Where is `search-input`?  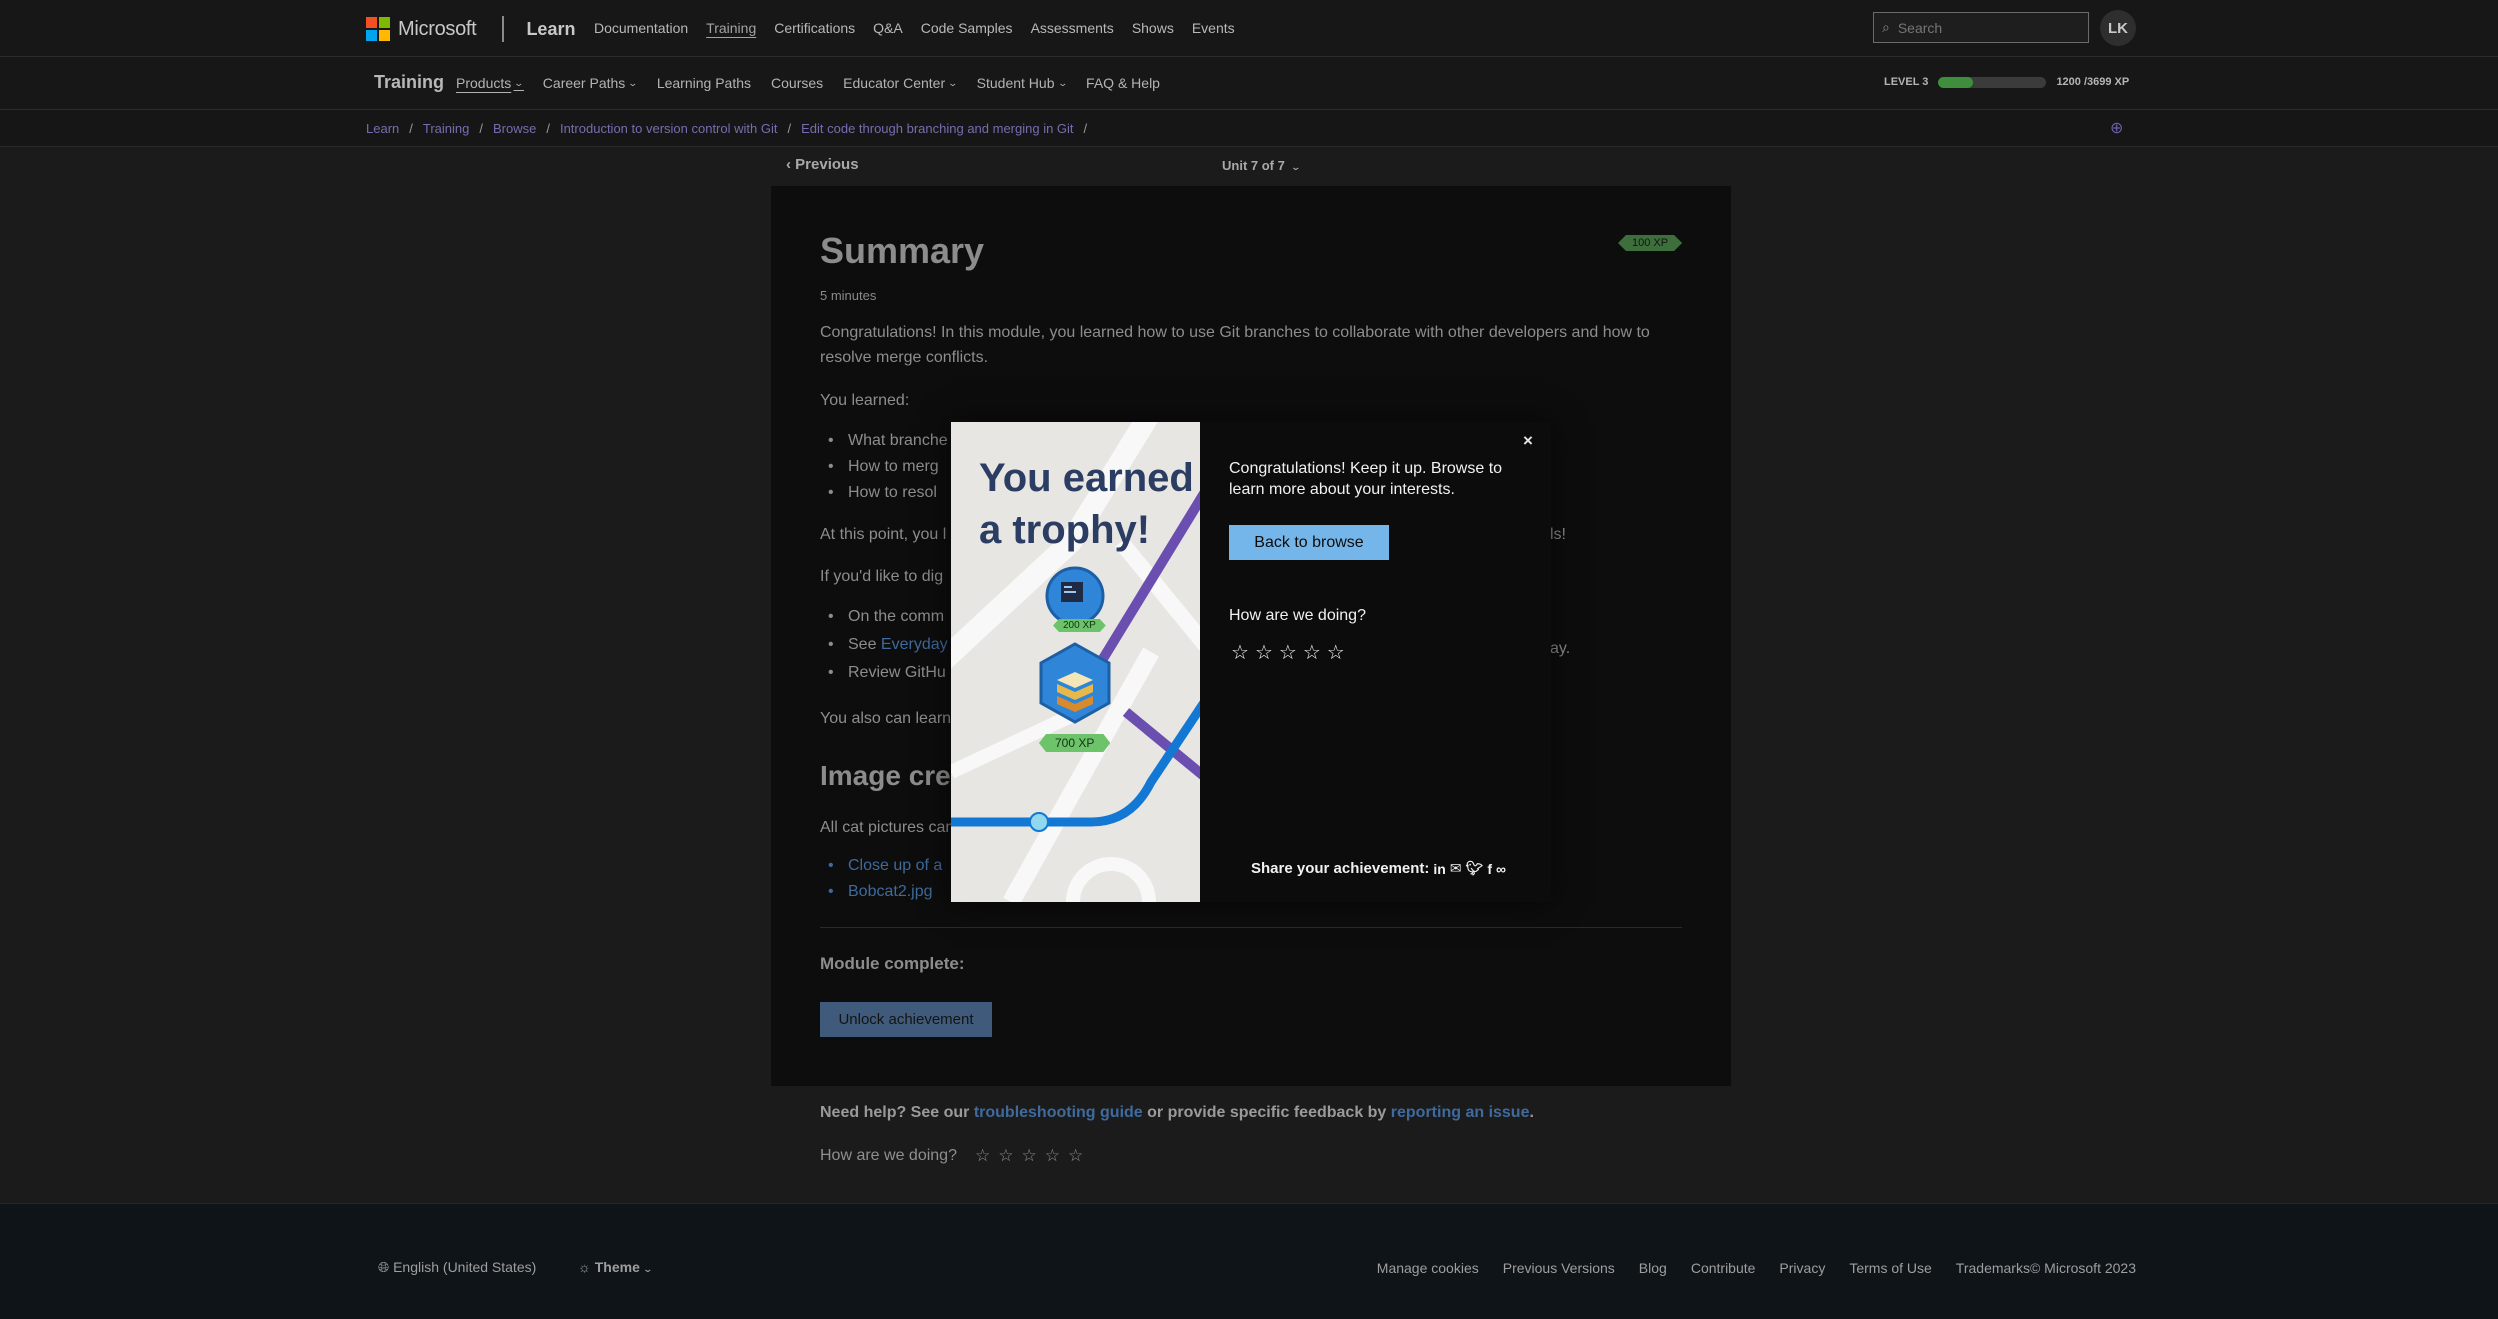
search-input is located at coordinates (1977, 27).